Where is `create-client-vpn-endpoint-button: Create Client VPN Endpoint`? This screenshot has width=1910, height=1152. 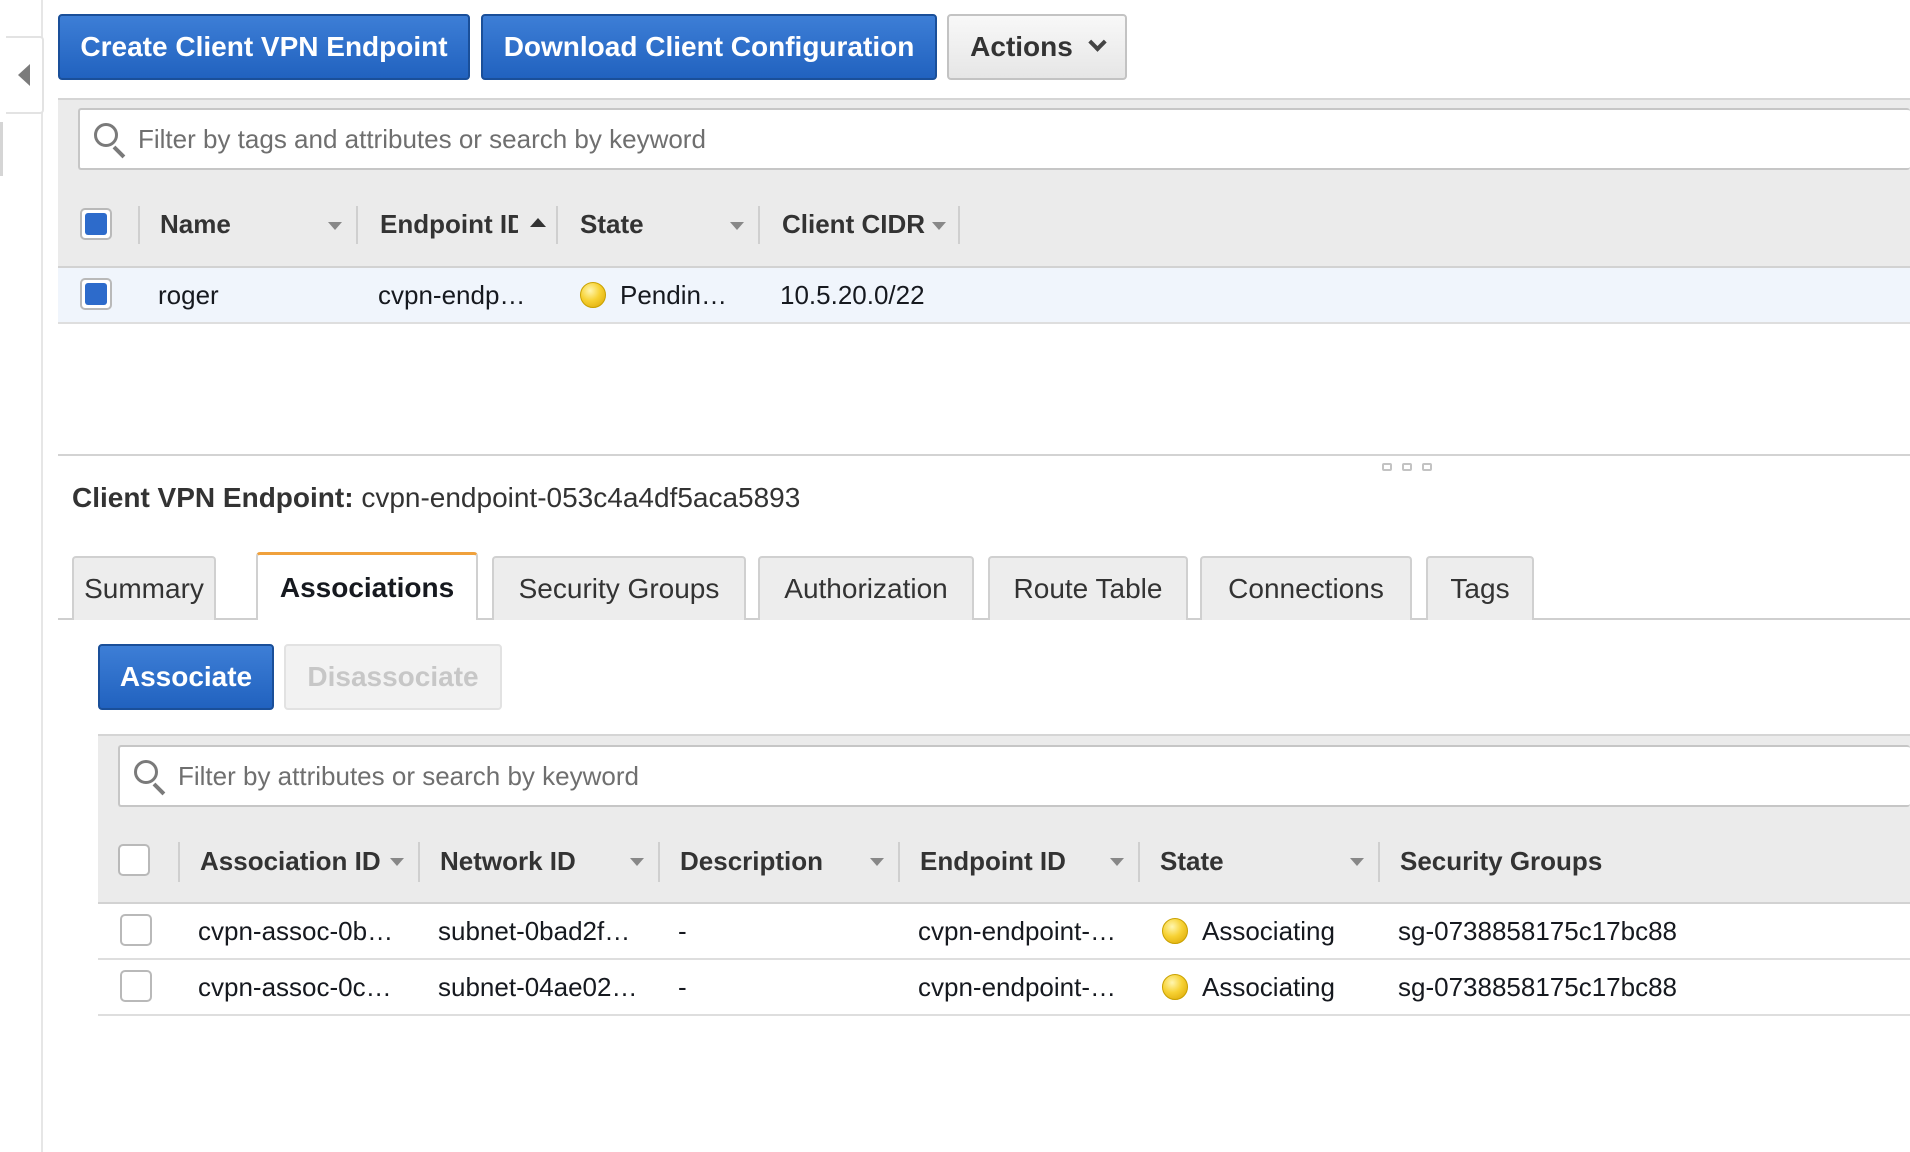
create-client-vpn-endpoint-button: Create Client VPN Endpoint is located at coordinates (264, 47).